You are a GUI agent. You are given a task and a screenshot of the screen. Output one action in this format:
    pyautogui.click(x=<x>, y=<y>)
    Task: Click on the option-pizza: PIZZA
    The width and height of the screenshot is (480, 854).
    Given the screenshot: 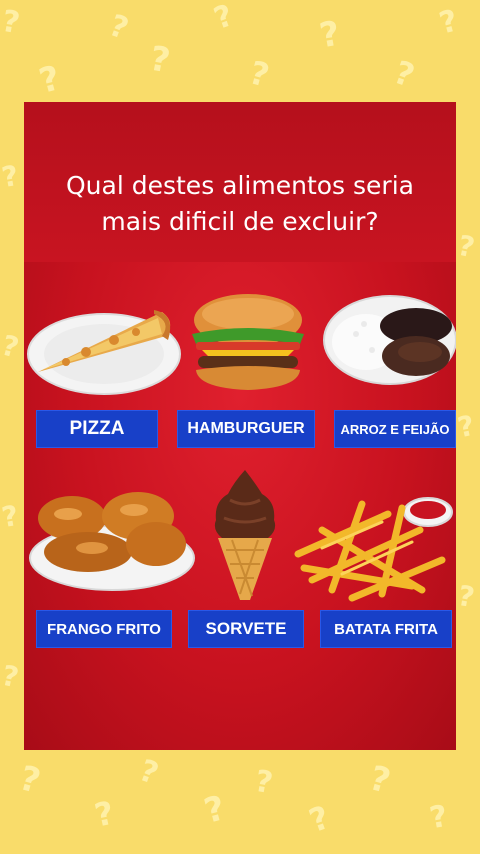 What is the action you would take?
    pyautogui.click(x=97, y=429)
    